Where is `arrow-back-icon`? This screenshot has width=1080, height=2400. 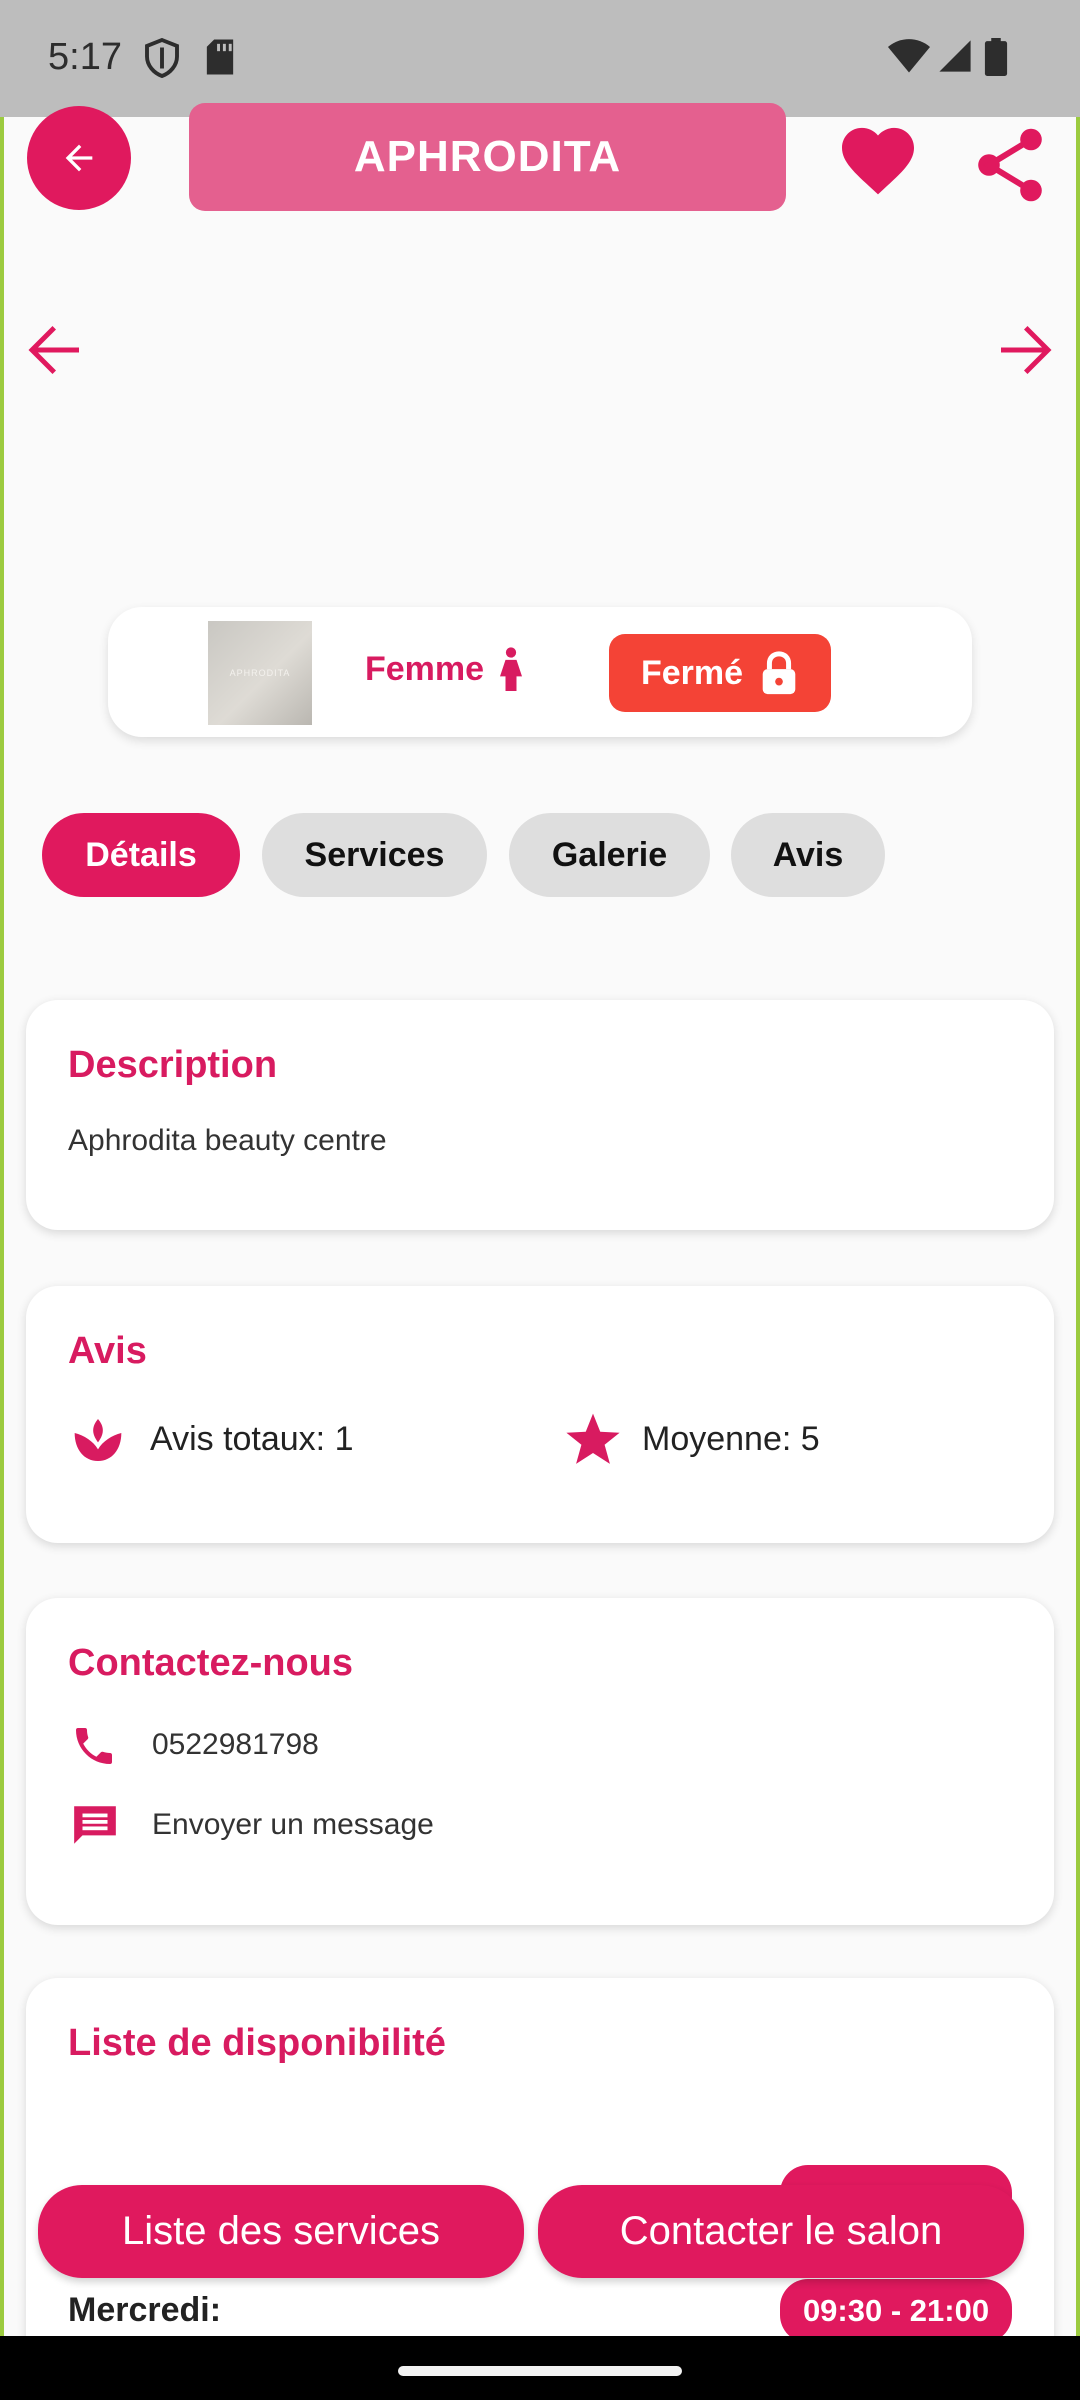
arrow-back-icon is located at coordinates (79, 158).